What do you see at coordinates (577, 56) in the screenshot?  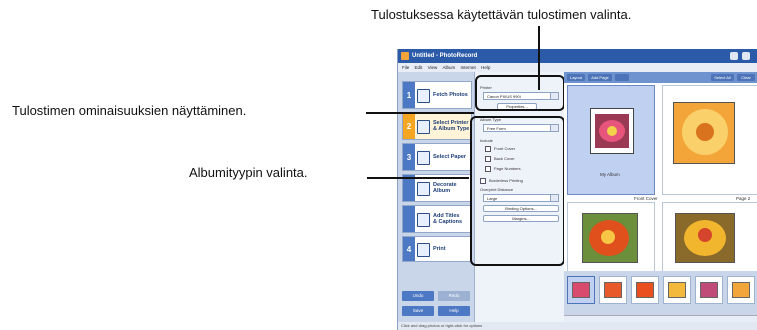 I see `title-bar: Untitled - PhotoRecord` at bounding box center [577, 56].